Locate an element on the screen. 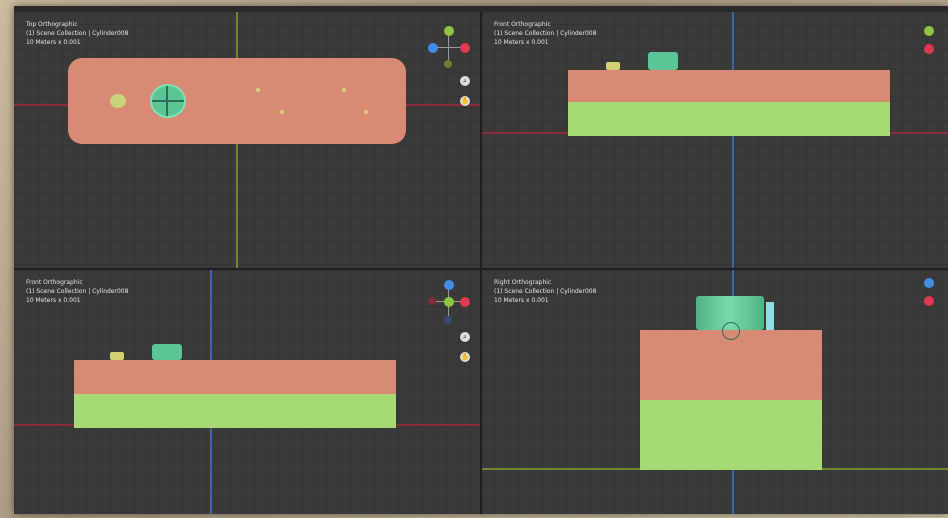 The width and height of the screenshot is (948, 518). z-axis-line is located at coordinates (733, 140).